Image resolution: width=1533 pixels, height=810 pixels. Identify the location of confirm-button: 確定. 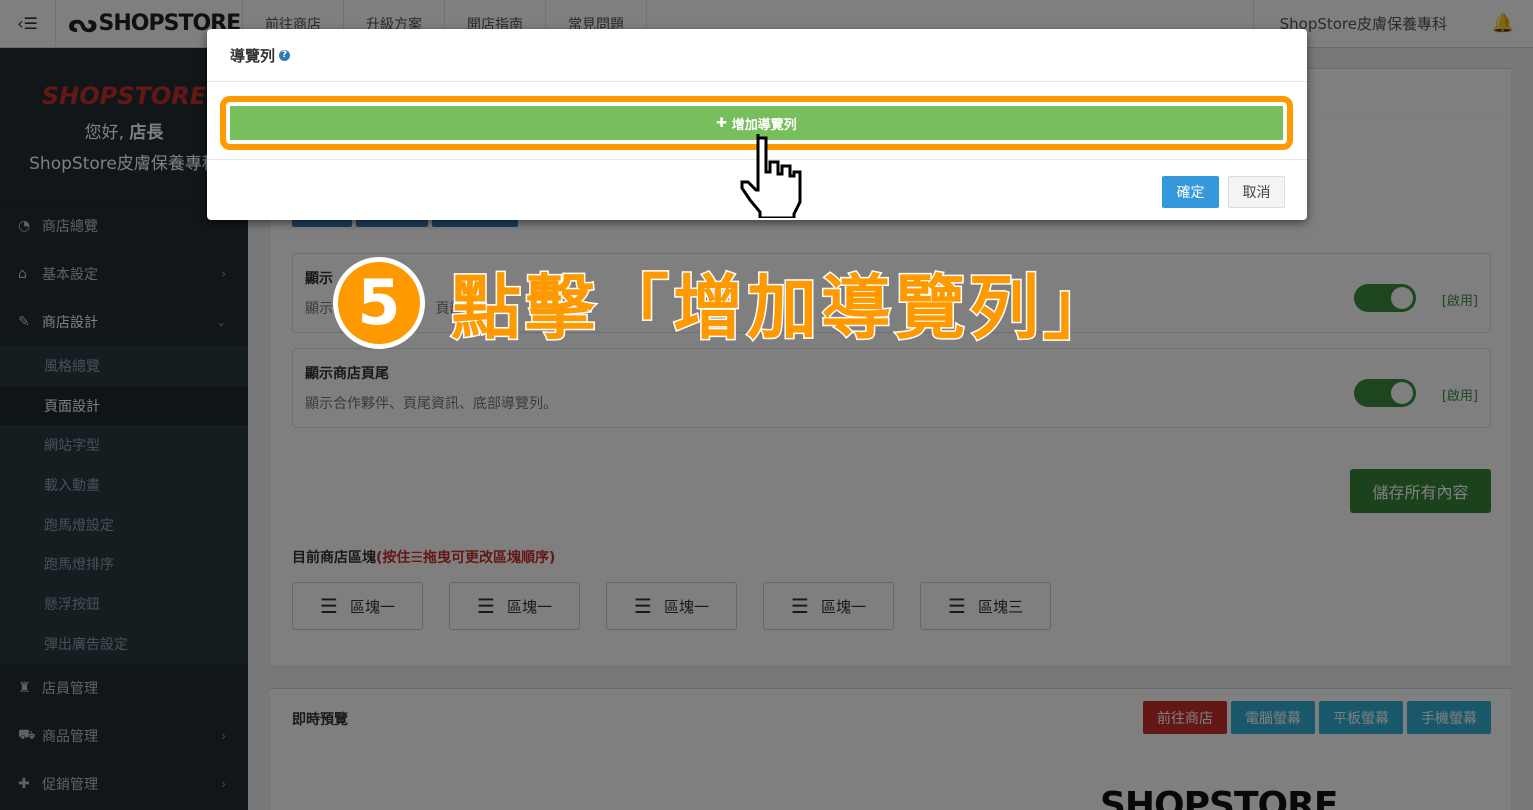
(1190, 192).